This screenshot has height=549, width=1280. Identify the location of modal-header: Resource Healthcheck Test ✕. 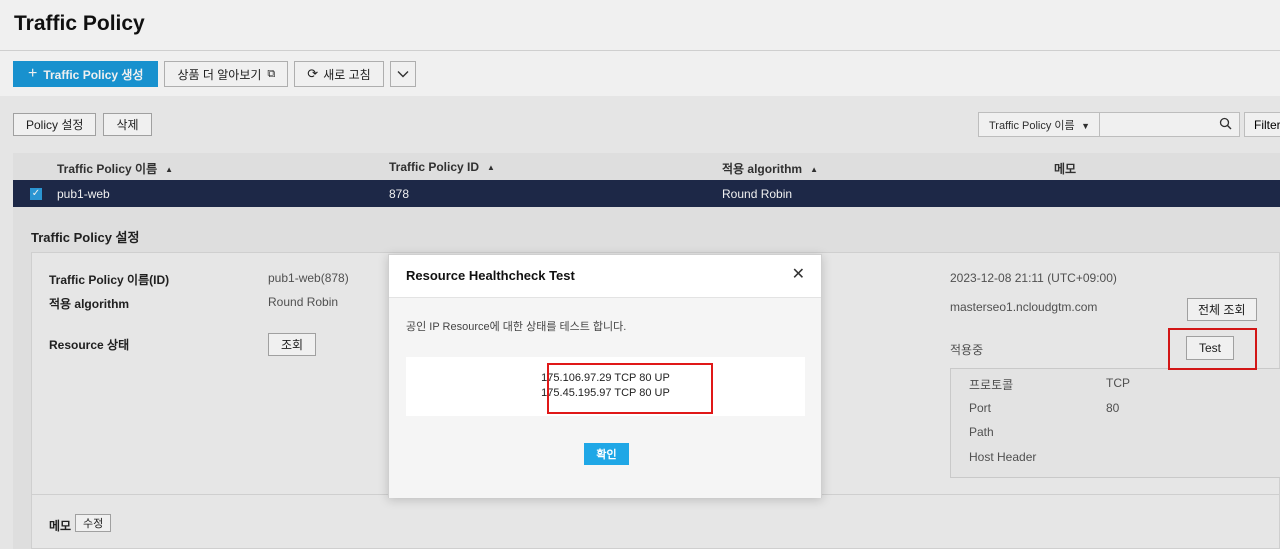
(605, 276).